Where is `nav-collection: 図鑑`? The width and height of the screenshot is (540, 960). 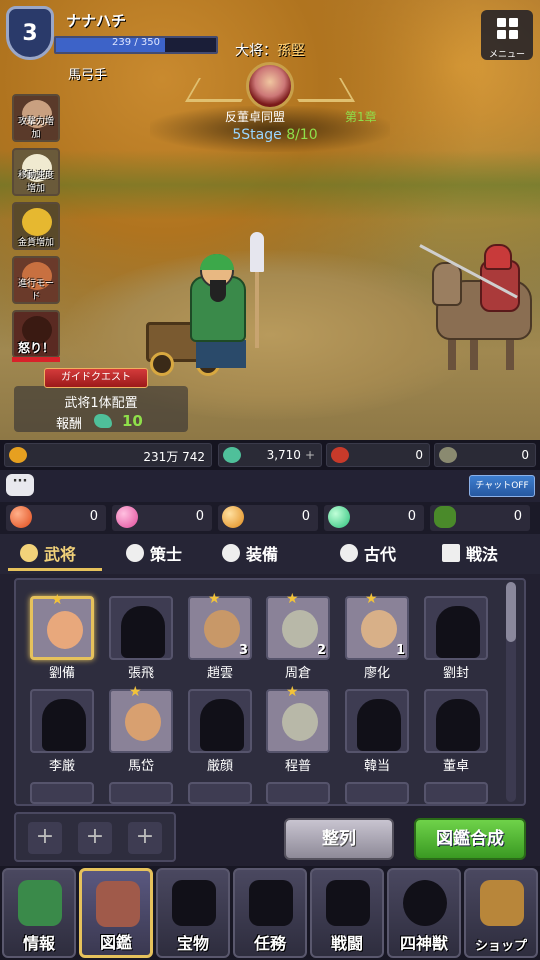
nav-collection: 図鑑 is located at coordinates (116, 913).